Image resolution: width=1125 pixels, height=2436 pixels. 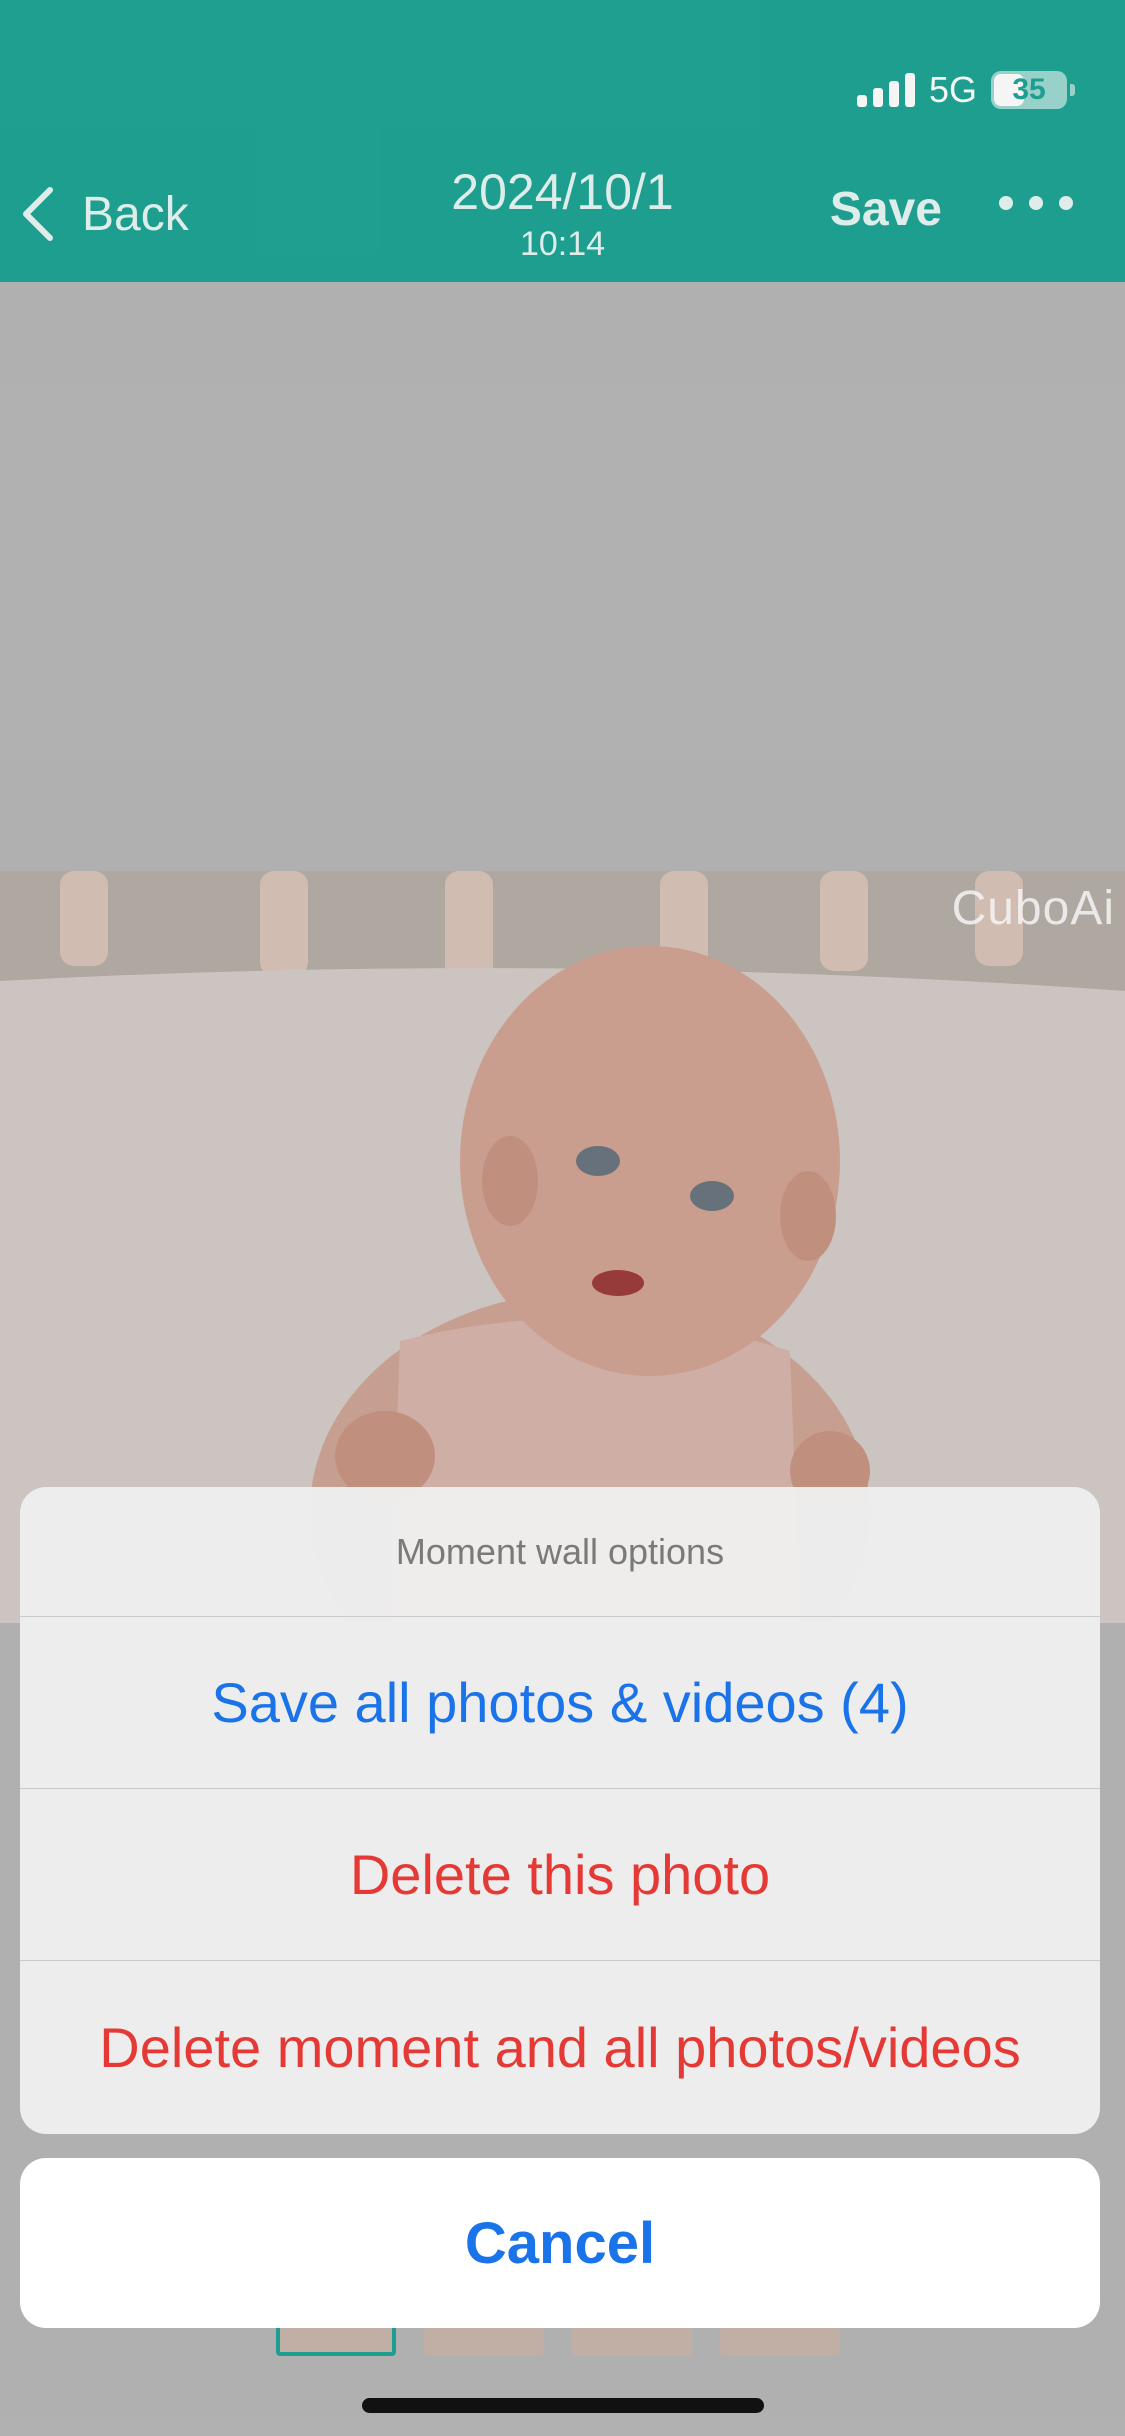 I want to click on delete-moment-button: Delete moment and all photos/videos, so click(x=560, y=2047).